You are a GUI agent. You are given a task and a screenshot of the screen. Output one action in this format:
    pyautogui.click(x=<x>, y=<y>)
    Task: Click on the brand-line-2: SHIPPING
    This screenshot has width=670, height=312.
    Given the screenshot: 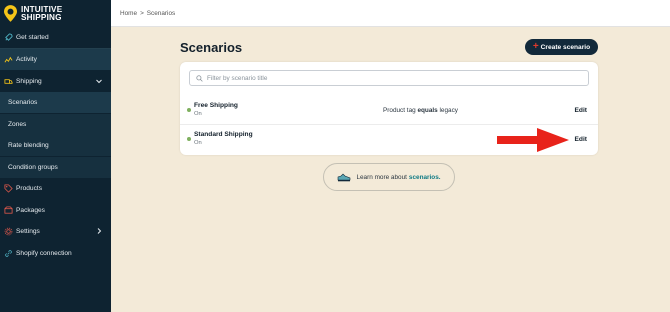 What is the action you would take?
    pyautogui.click(x=41, y=17)
    